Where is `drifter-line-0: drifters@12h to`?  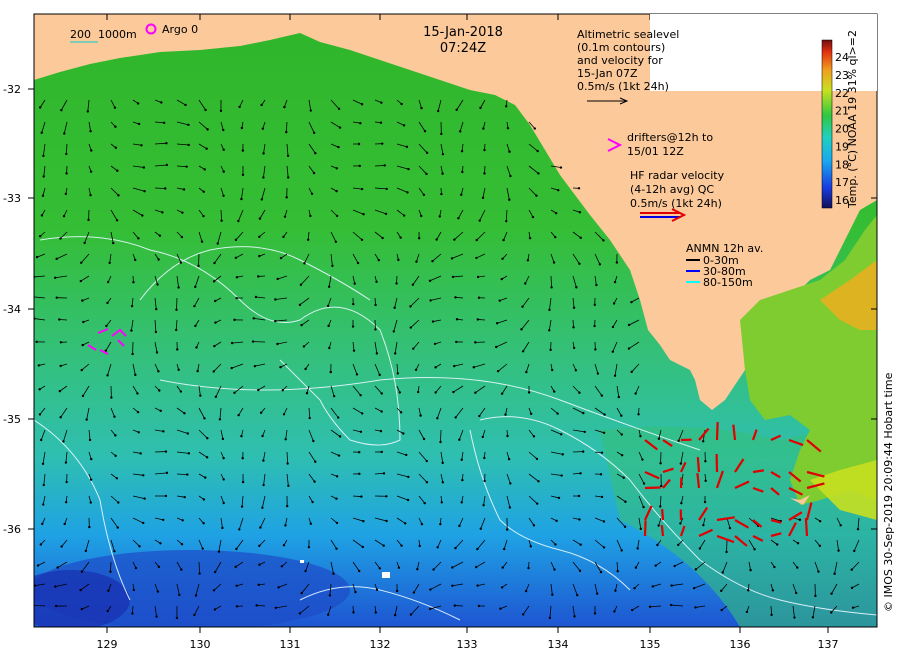
drifter-line-0: drifters@12h to is located at coordinates (670, 137).